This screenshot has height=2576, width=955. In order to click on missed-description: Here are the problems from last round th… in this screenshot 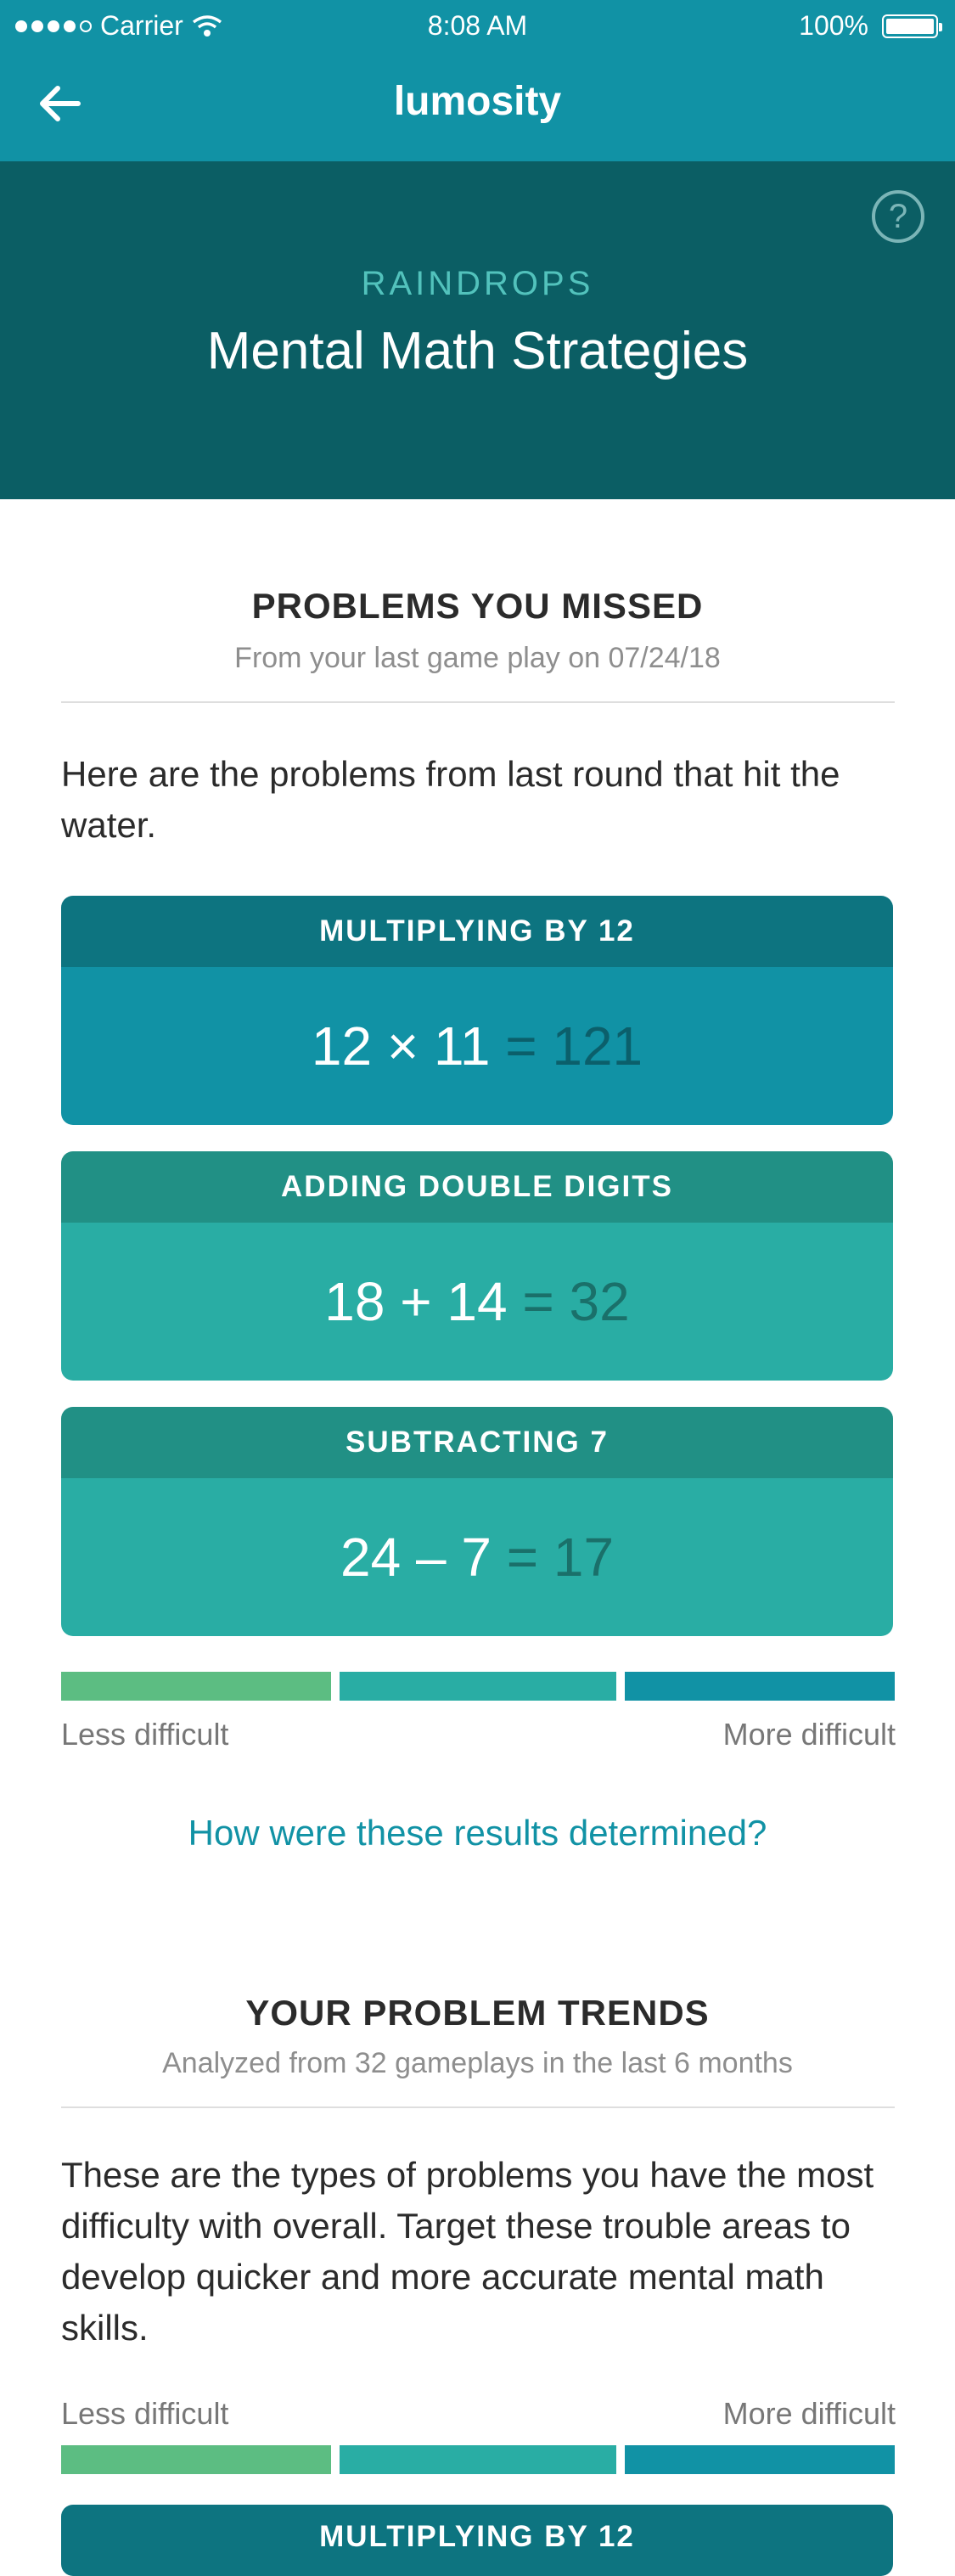, I will do `click(451, 799)`.